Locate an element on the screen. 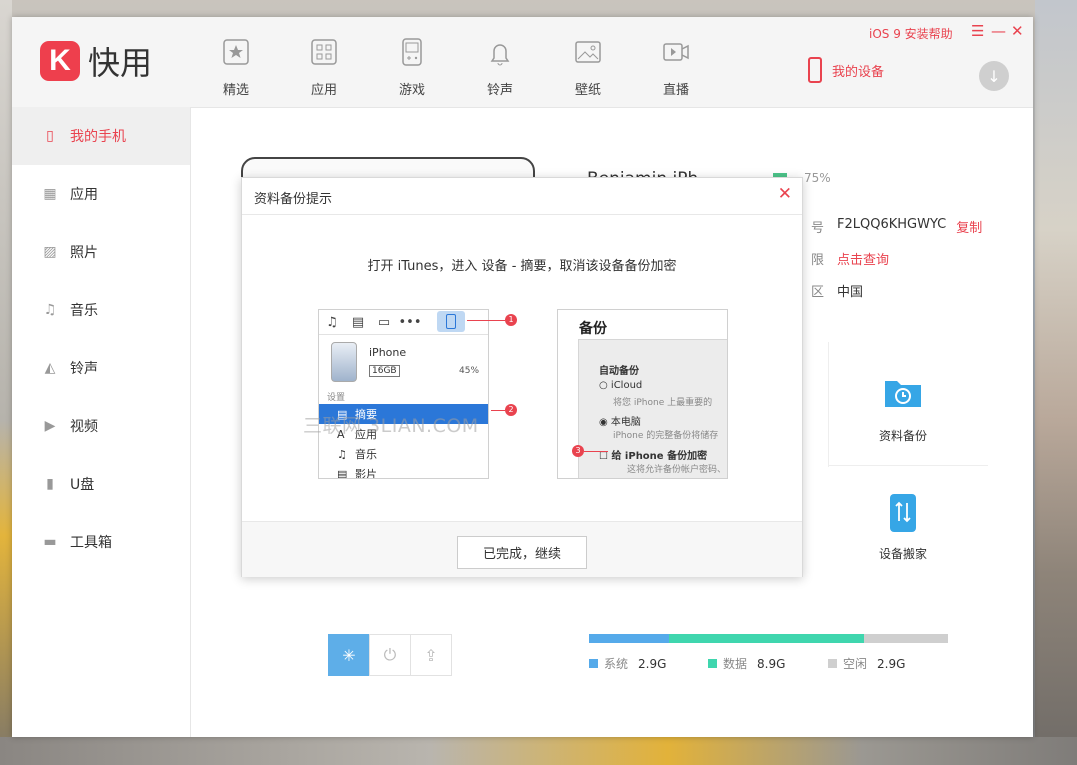  encrypt-description: 这将允许备份帐户密码、 is located at coordinates (677, 470).